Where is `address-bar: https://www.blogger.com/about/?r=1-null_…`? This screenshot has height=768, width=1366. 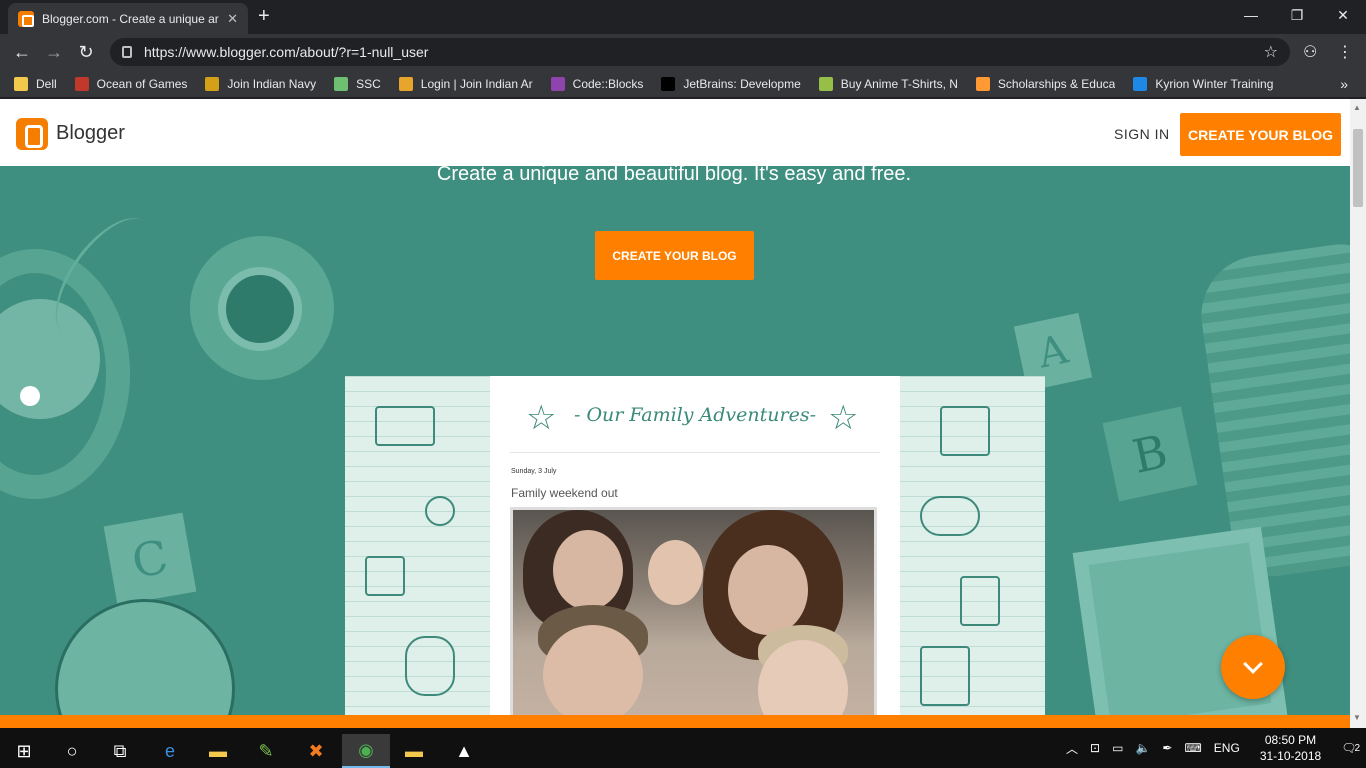
address-bar: https://www.blogger.com/about/?r=1-null_… is located at coordinates (700, 52).